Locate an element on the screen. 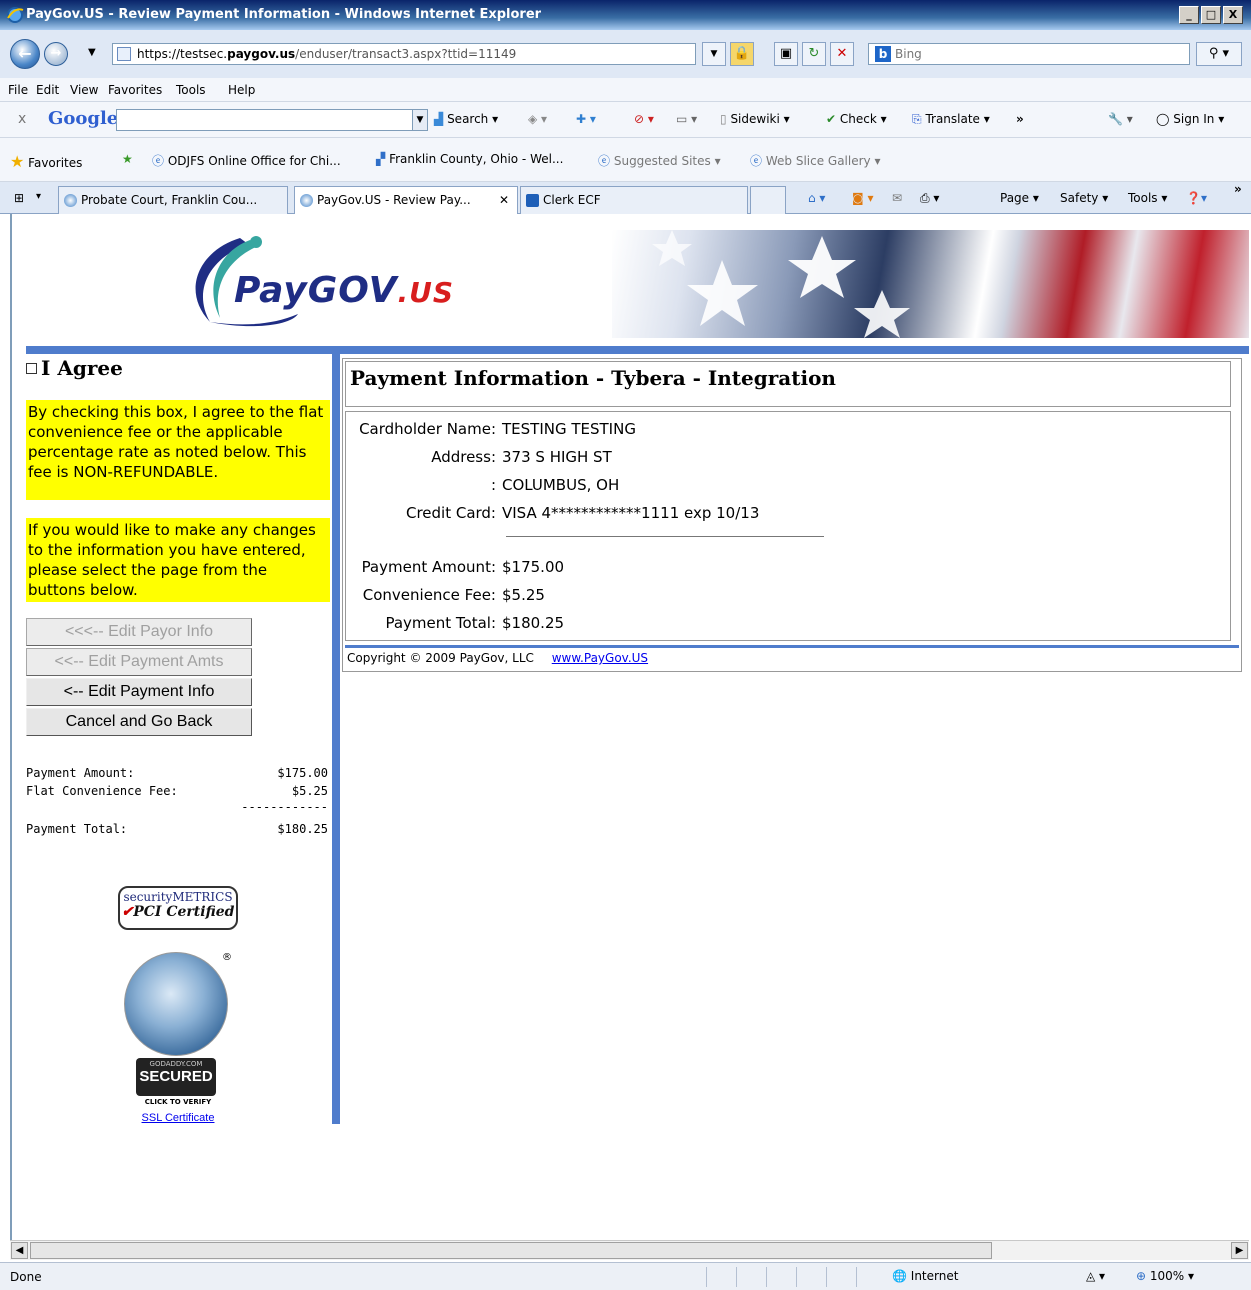  security-zone: 🌐 Internet is located at coordinates (925, 1276).